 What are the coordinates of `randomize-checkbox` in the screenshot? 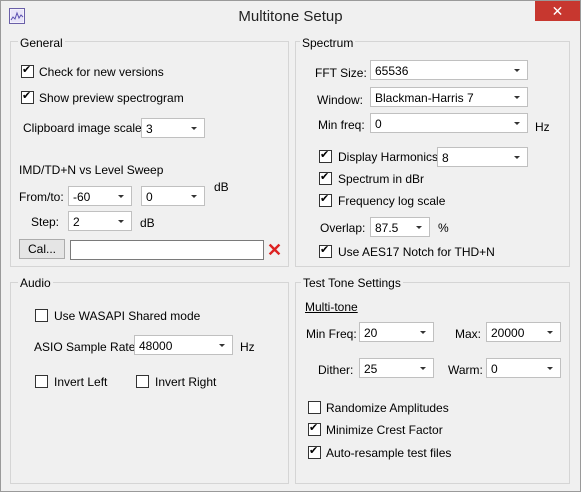 It's located at (314, 407).